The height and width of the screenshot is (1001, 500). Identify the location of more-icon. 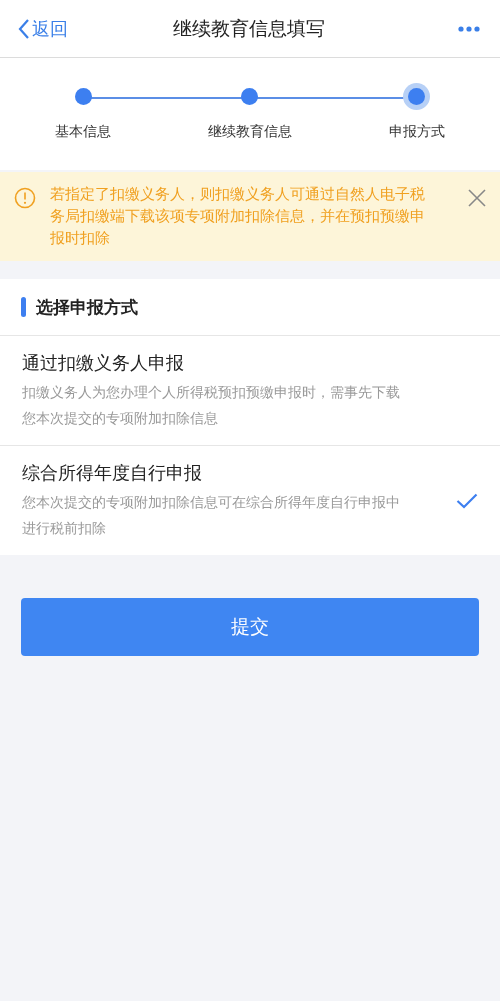
(469, 28).